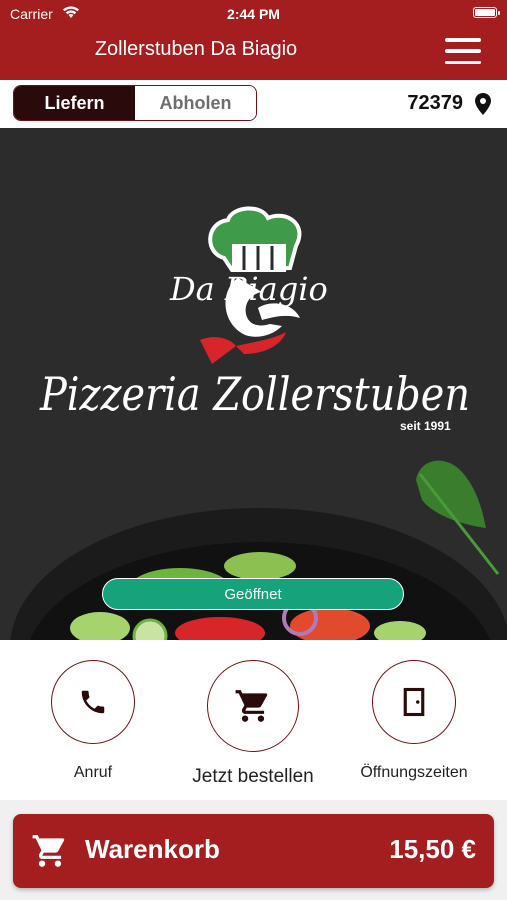  What do you see at coordinates (253, 594) in the screenshot?
I see `open-status-badge: Geöffnet` at bounding box center [253, 594].